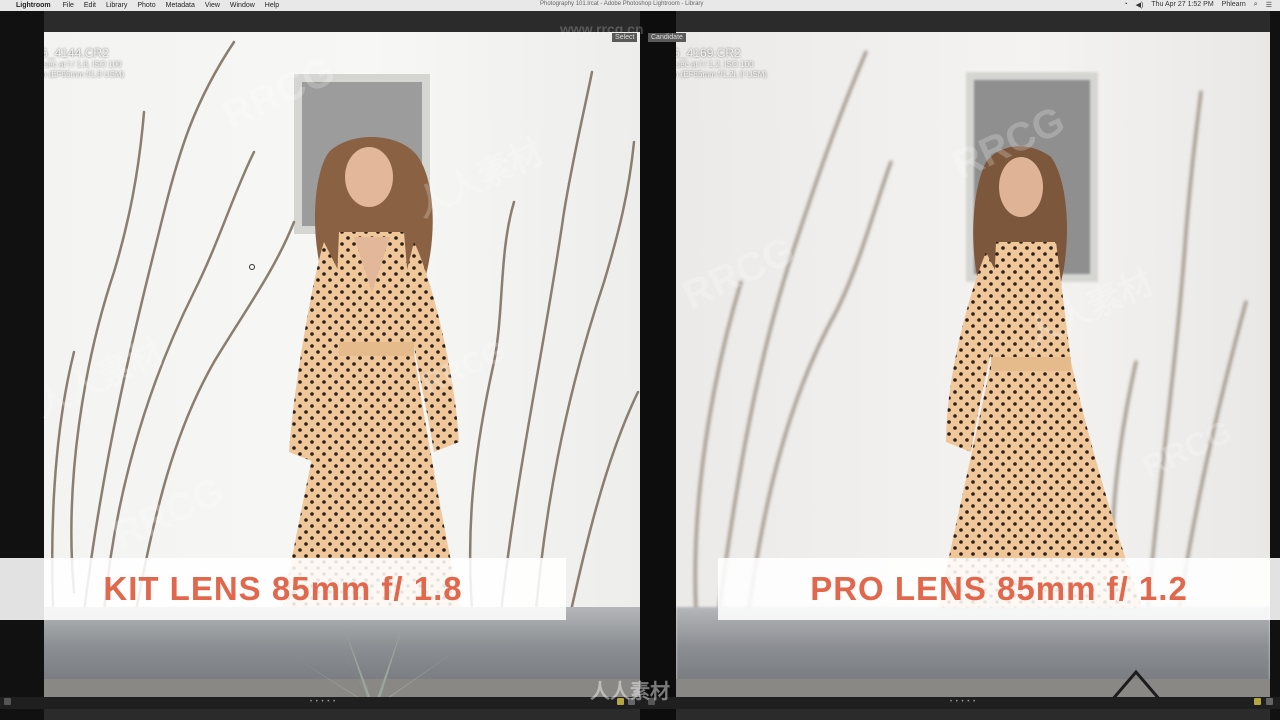 Image resolution: width=1280 pixels, height=720 pixels. What do you see at coordinates (76, 53) in the screenshot?
I see `select-filename: _MG_4144.CR2` at bounding box center [76, 53].